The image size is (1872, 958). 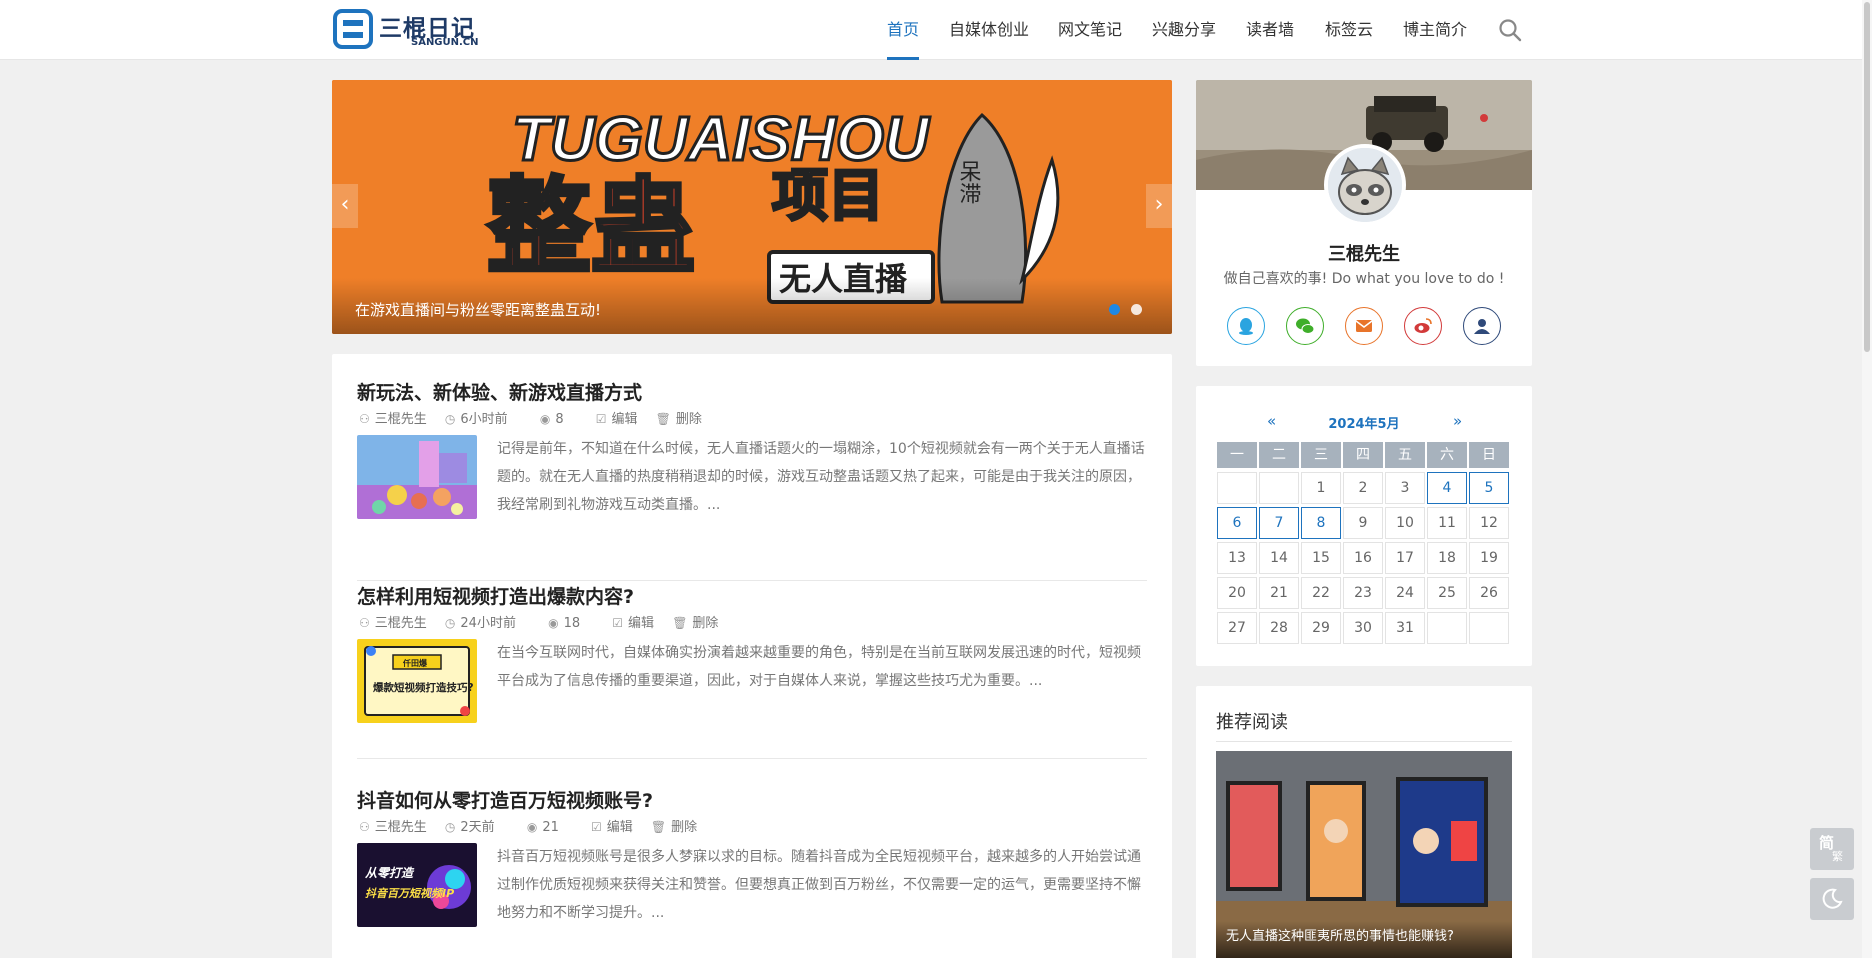 What do you see at coordinates (1279, 593) in the screenshot?
I see `calendar-day: 21` at bounding box center [1279, 593].